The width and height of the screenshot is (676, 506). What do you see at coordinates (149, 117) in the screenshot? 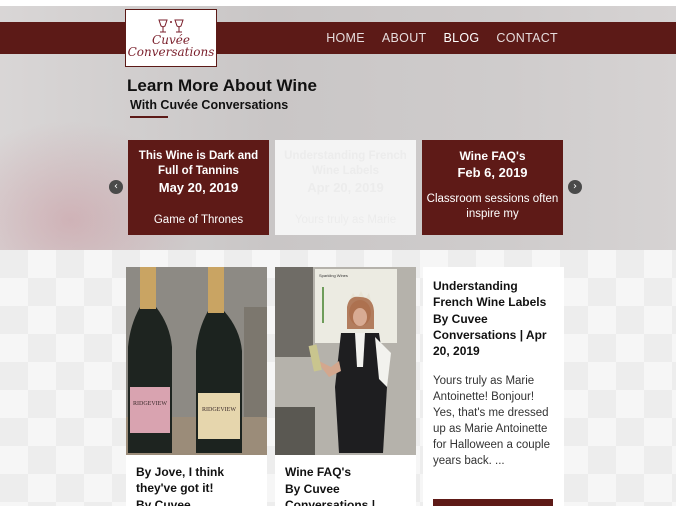
I see `title-underline` at bounding box center [149, 117].